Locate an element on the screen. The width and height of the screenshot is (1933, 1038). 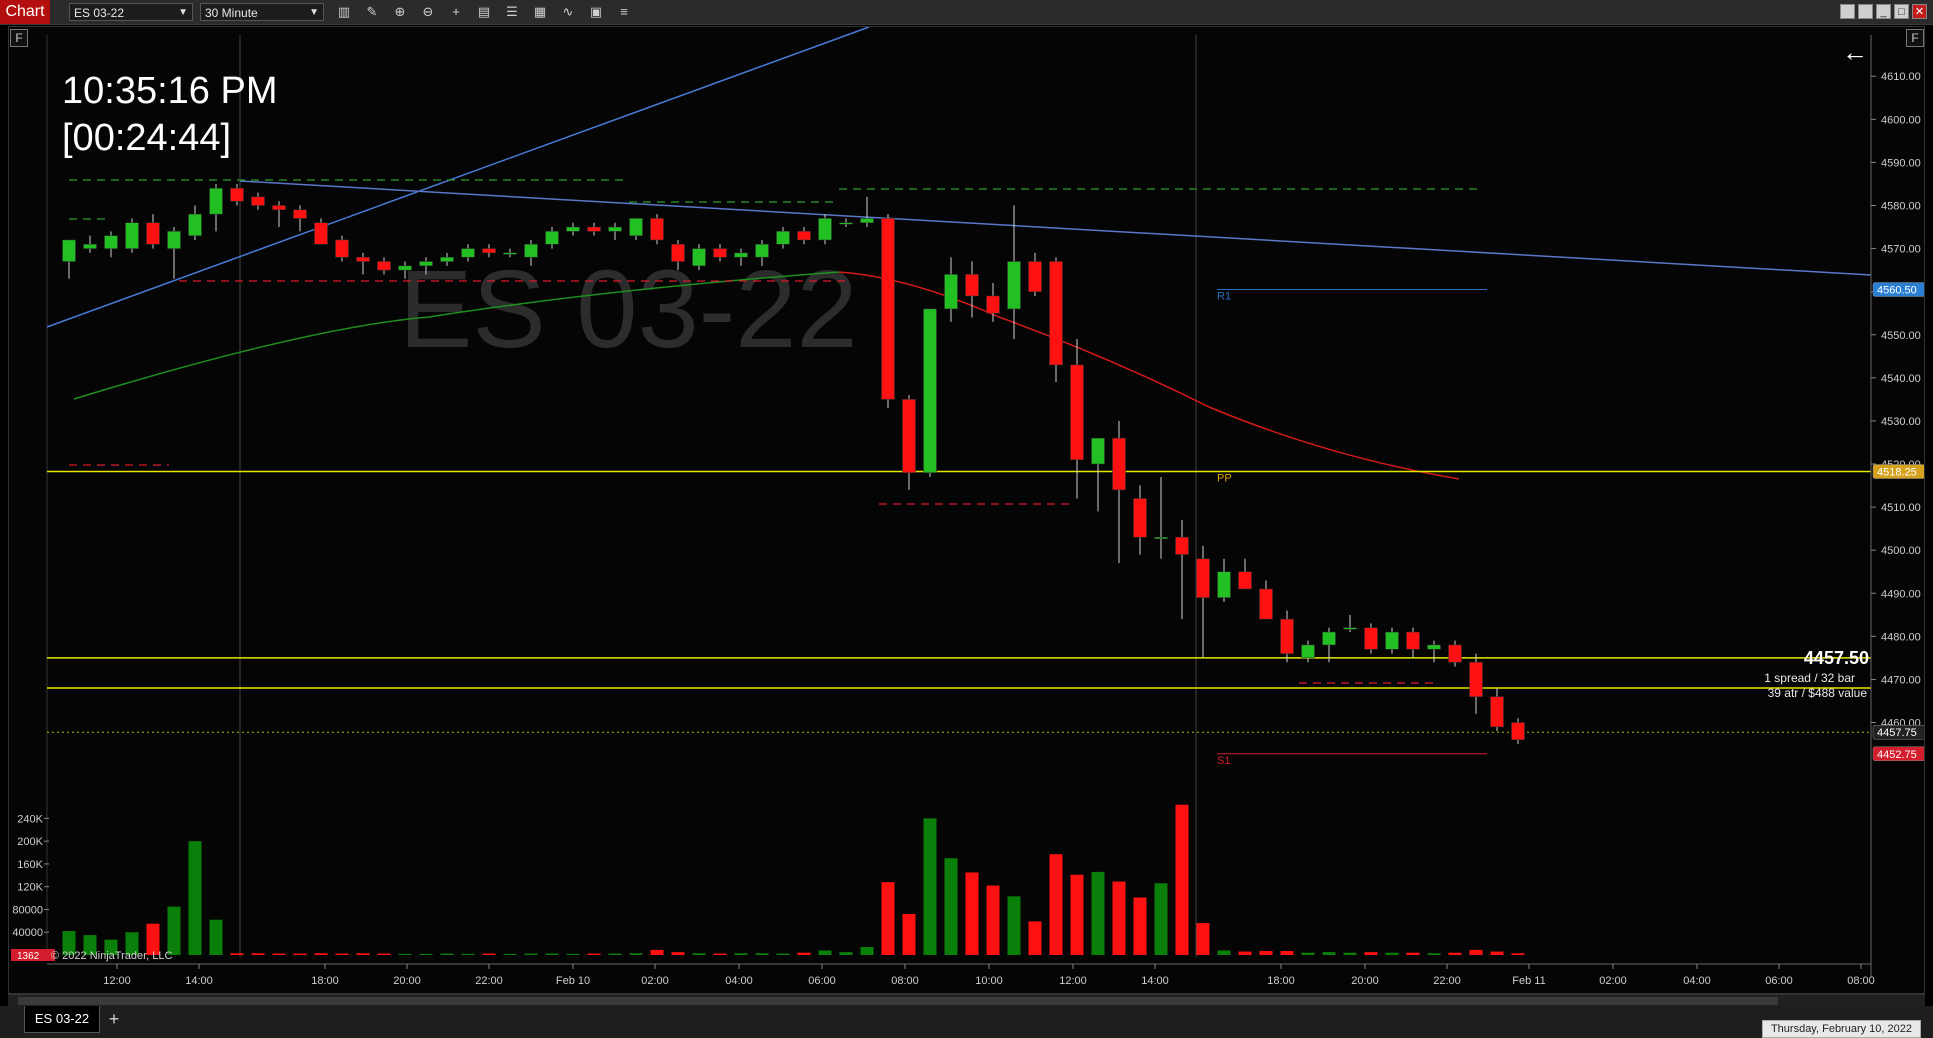
price-tick-label: 4510.00 is located at coordinates (1901, 508).